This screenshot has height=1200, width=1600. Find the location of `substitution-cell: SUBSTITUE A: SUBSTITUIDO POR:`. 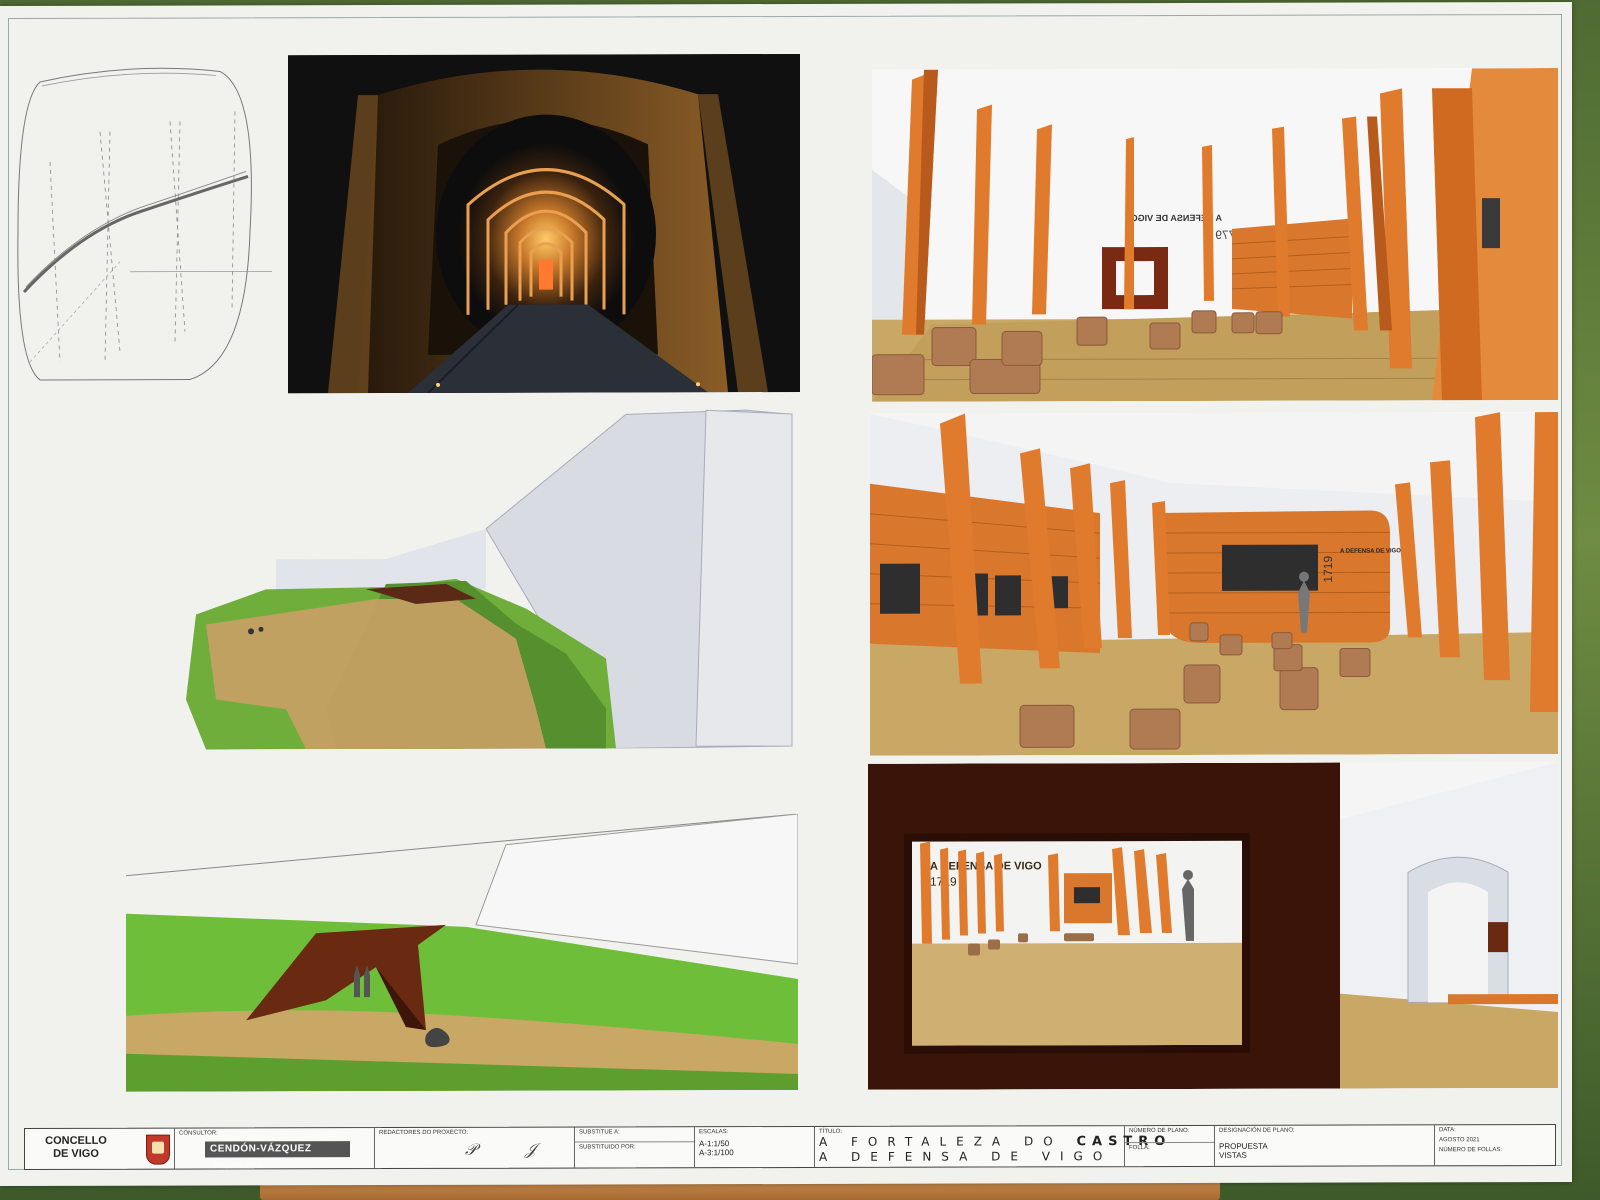

substitution-cell: SUBSTITUE A: SUBSTITUIDO POR: is located at coordinates (635, 1147).